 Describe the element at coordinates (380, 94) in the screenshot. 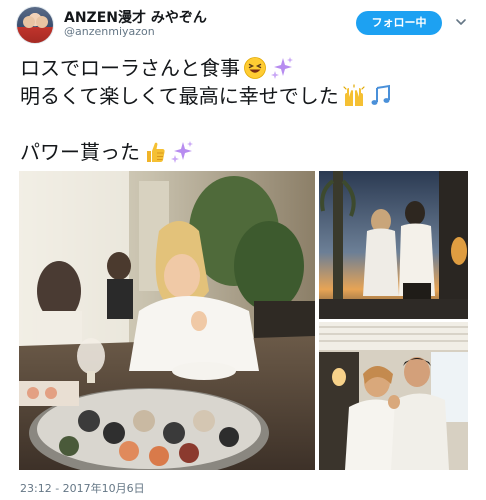

I see `musical-notes-icon` at that location.